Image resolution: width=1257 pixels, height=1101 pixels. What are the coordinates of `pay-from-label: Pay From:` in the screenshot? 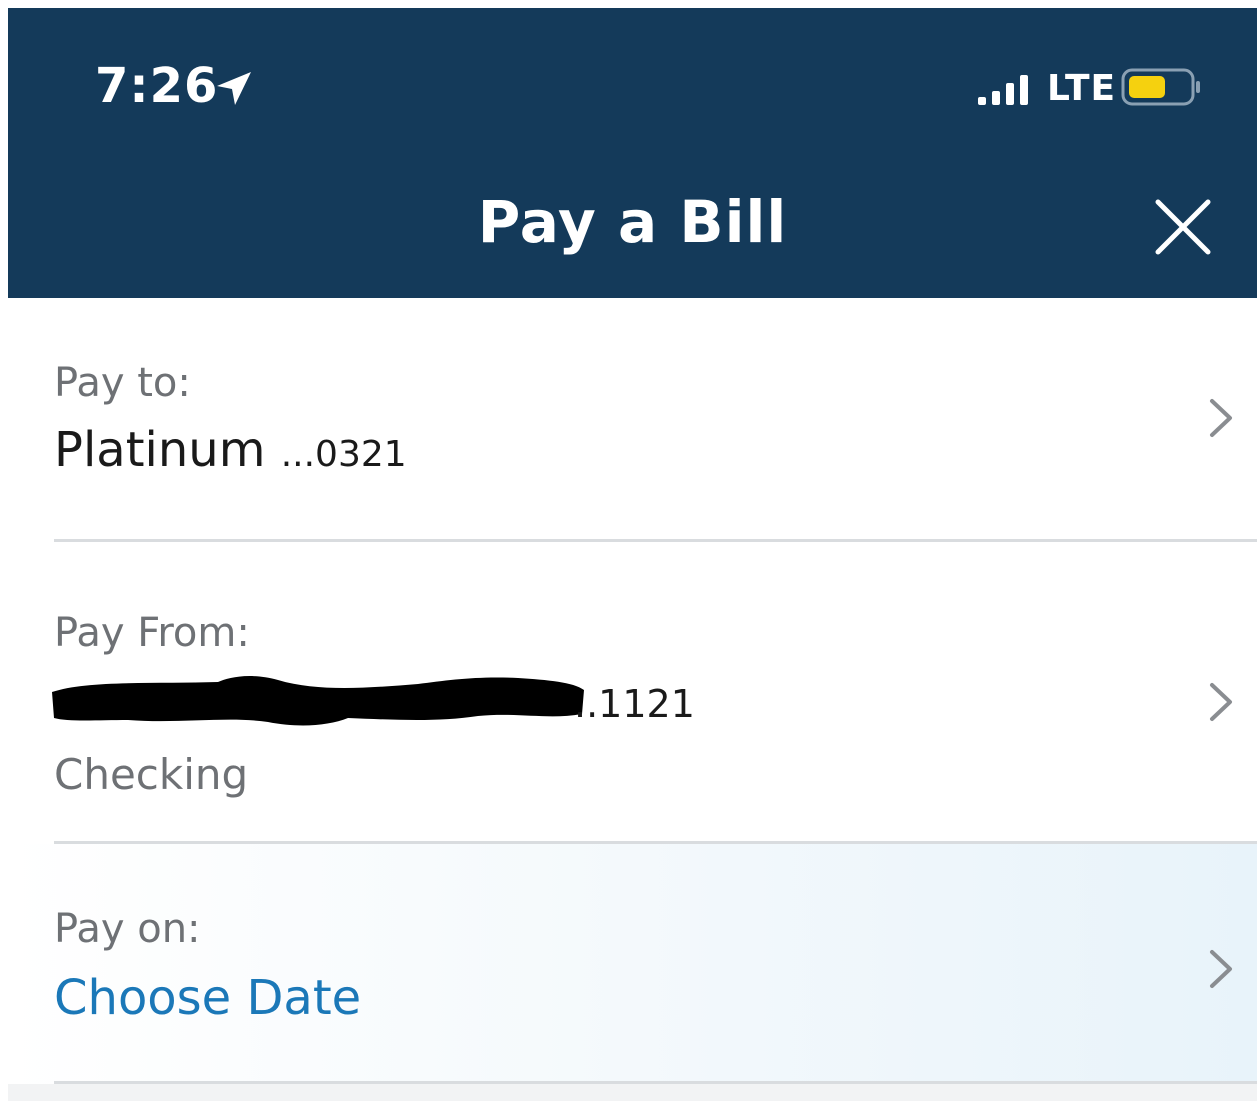 It's located at (152, 633).